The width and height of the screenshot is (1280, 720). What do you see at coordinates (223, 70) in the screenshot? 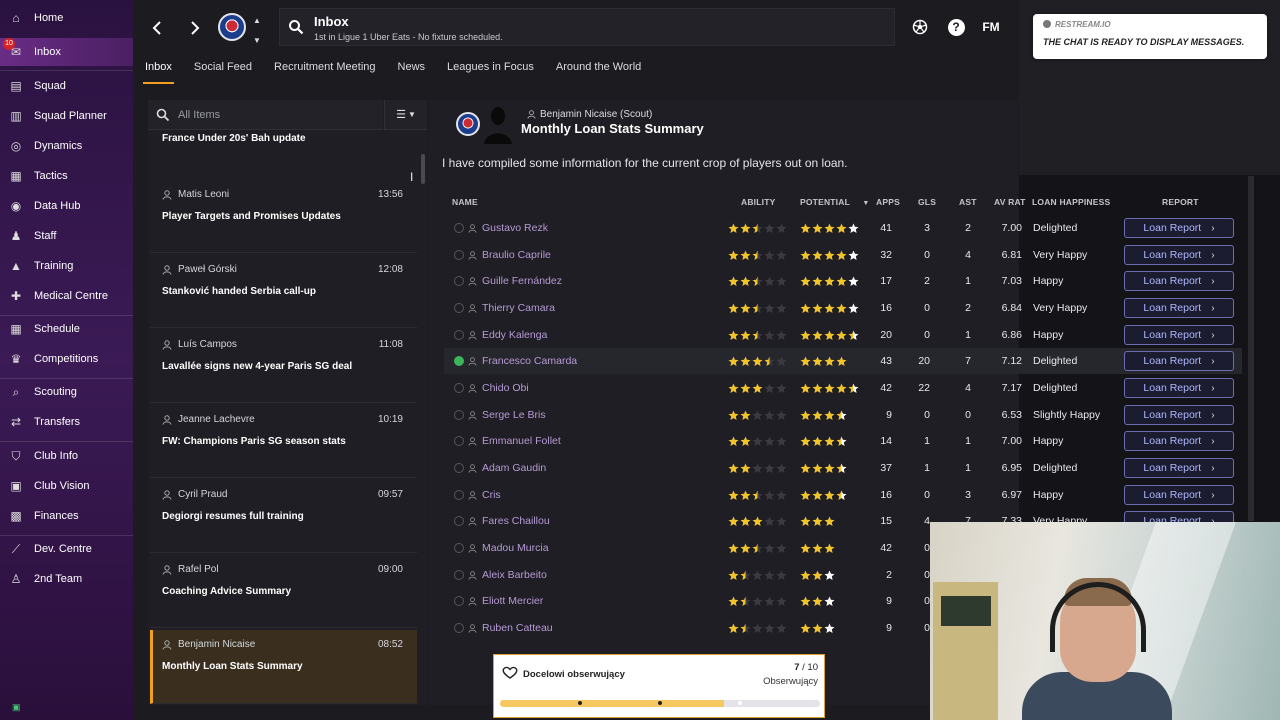
I see `tab-social-feed: Social Feed` at bounding box center [223, 70].